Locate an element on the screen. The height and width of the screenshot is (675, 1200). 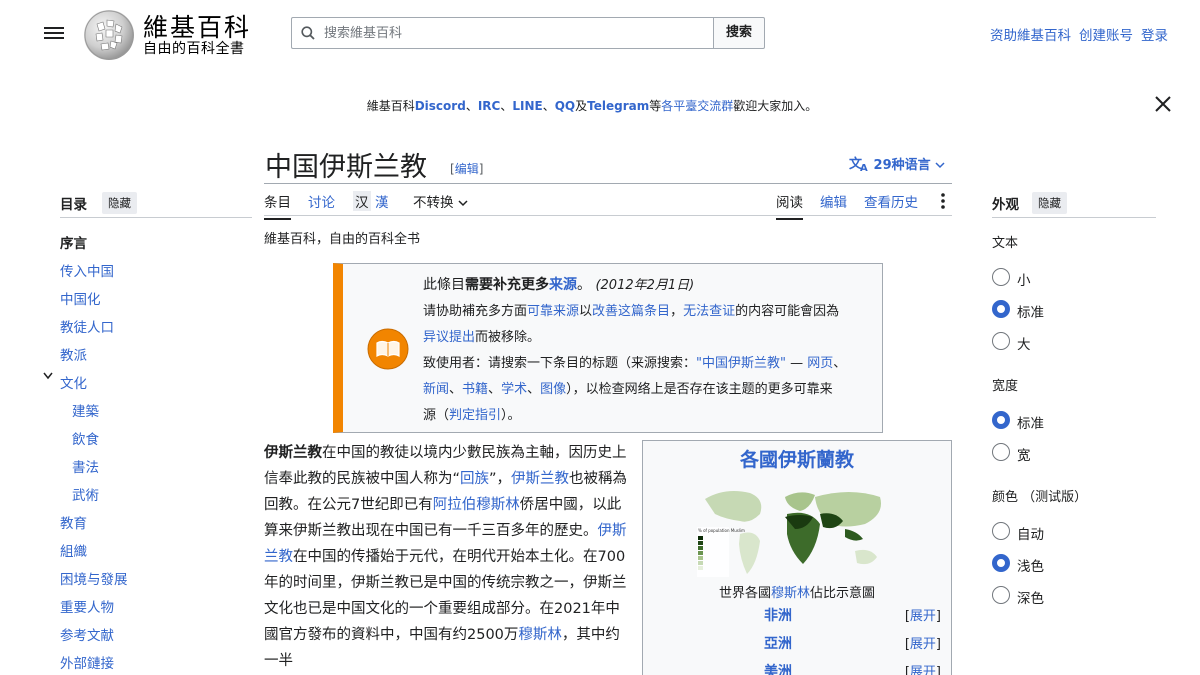
wikipedia-globe-logo is located at coordinates (109, 35).